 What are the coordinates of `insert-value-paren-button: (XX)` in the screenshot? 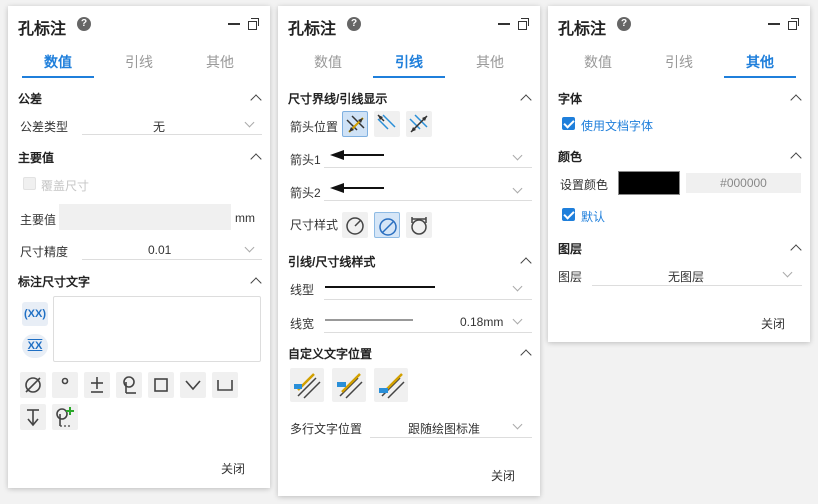 It's located at (35, 314).